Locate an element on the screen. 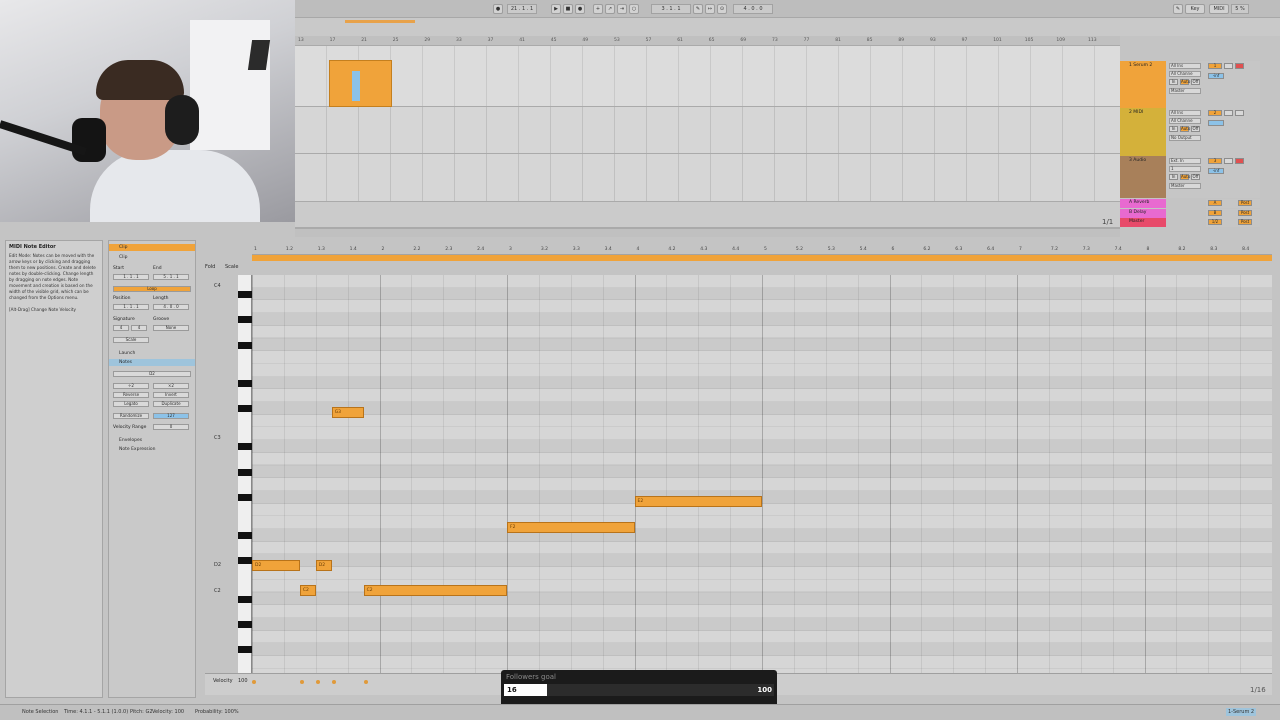  track-input-select: Ext. In is located at coordinates (1185, 161).